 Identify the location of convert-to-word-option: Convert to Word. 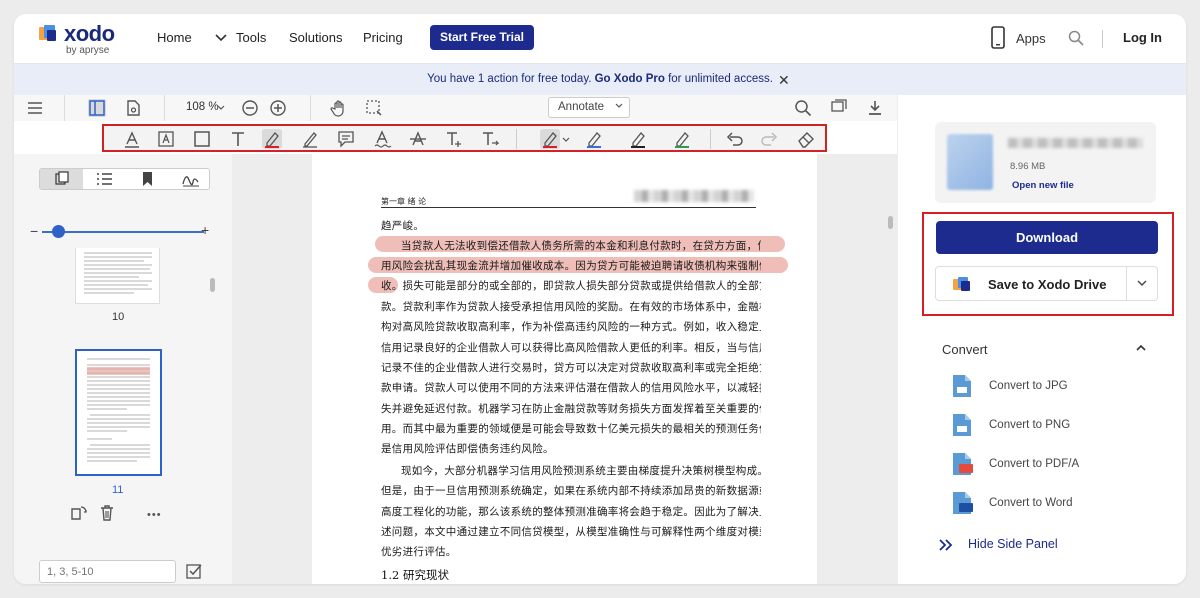
(1049, 504).